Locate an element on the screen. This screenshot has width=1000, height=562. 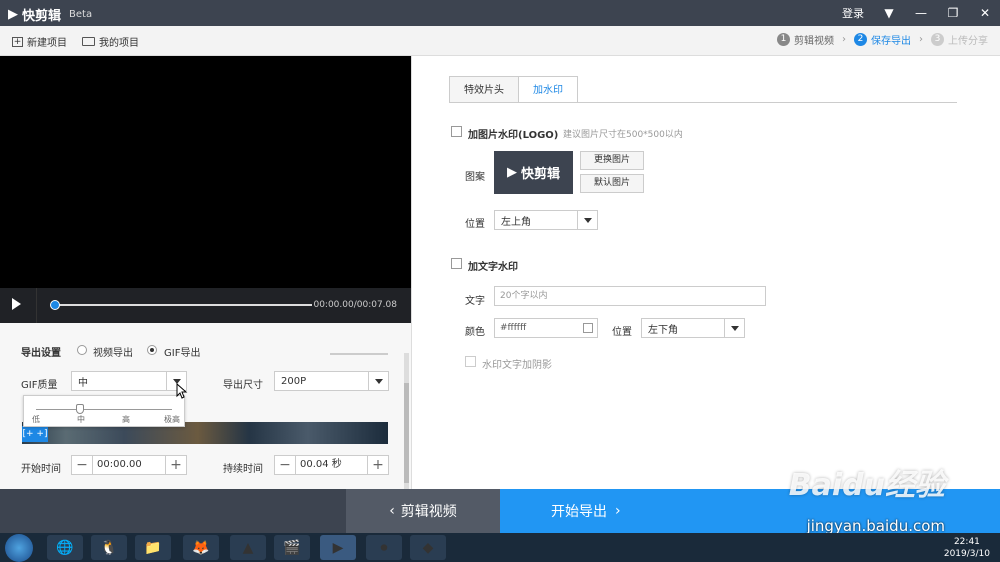
text-watermark-label: 加文字水印 is located at coordinates (493, 265).